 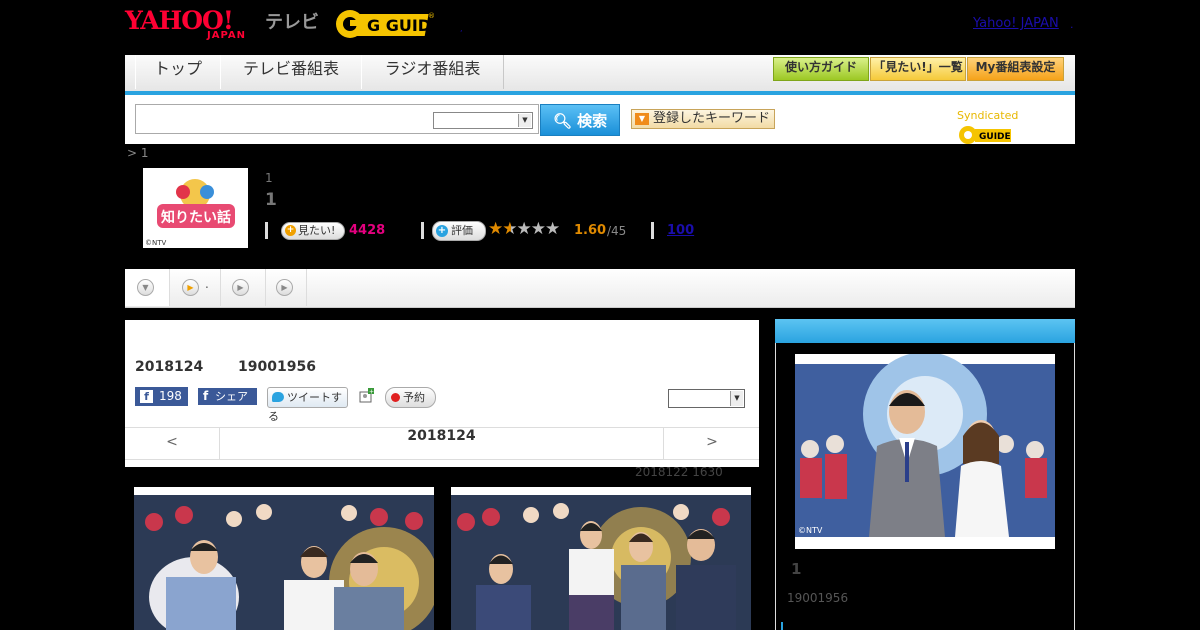 I want to click on tab-tv-listings: テレビ番組表, so click(x=291, y=72).